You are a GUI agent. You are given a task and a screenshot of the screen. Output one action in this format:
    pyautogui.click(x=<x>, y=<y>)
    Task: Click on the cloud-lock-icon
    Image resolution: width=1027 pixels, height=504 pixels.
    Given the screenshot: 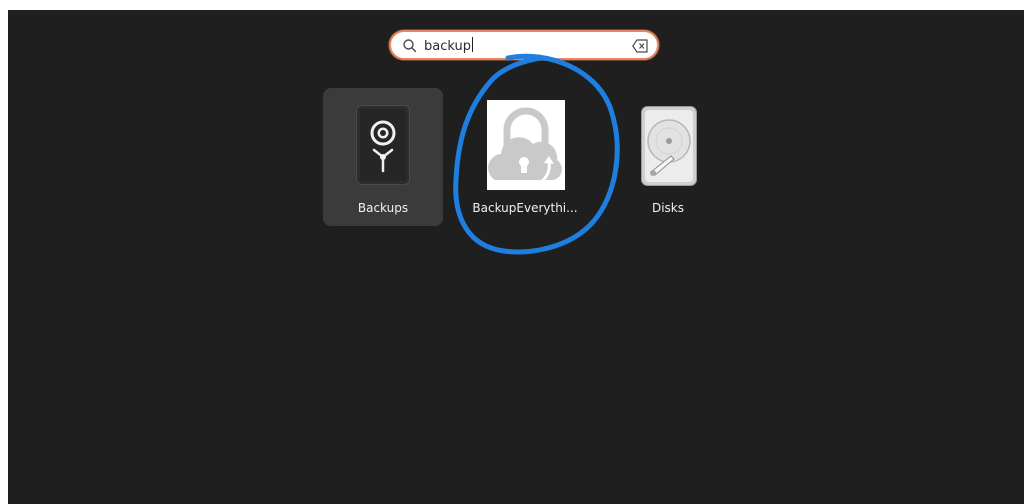 What is the action you would take?
    pyautogui.click(x=526, y=145)
    